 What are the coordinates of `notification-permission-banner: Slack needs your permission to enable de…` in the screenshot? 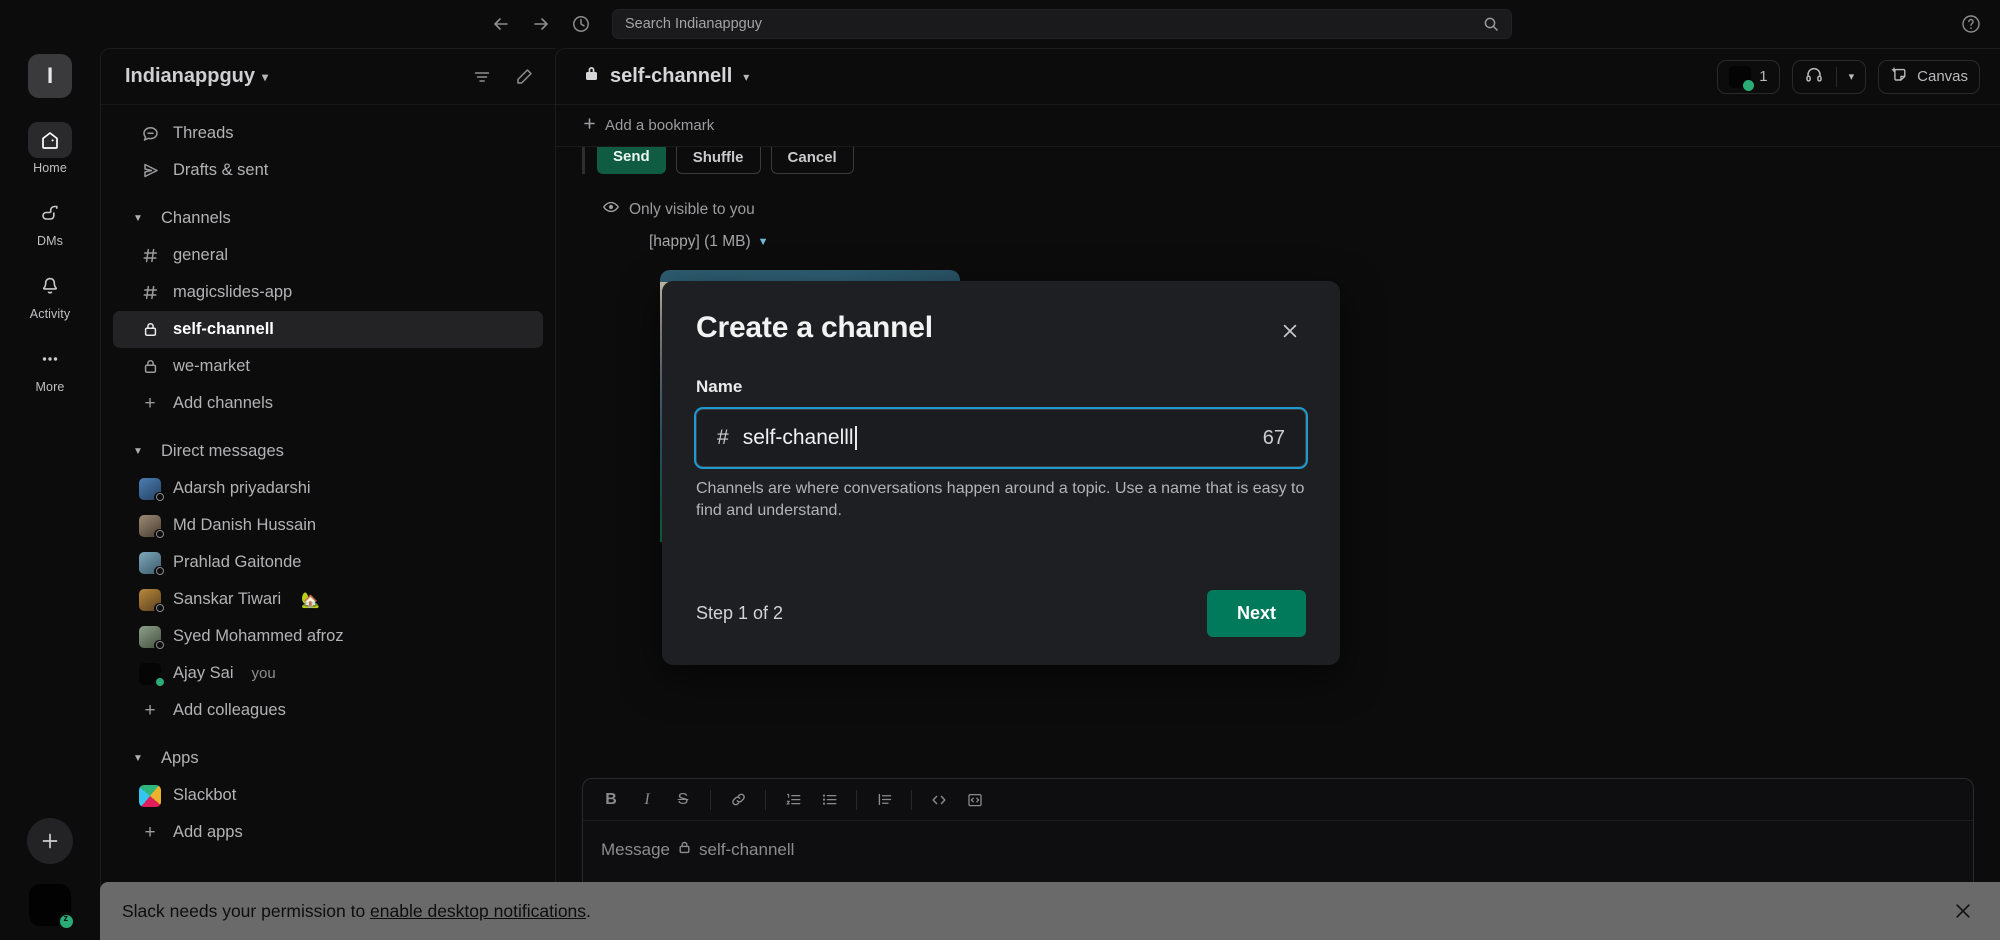 It's located at (1050, 911).